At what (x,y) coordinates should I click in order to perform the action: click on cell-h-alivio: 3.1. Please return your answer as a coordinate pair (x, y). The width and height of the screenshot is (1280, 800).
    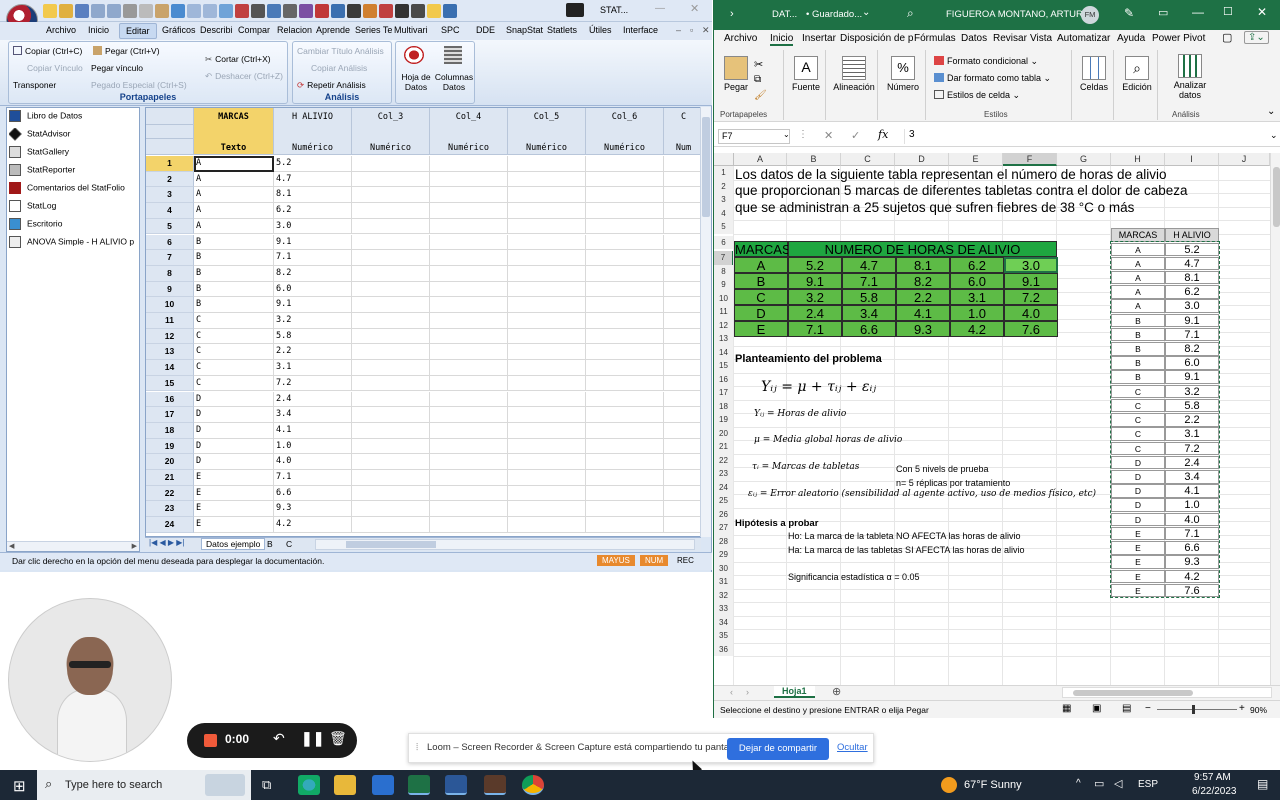
    Looking at the image, I should click on (313, 368).